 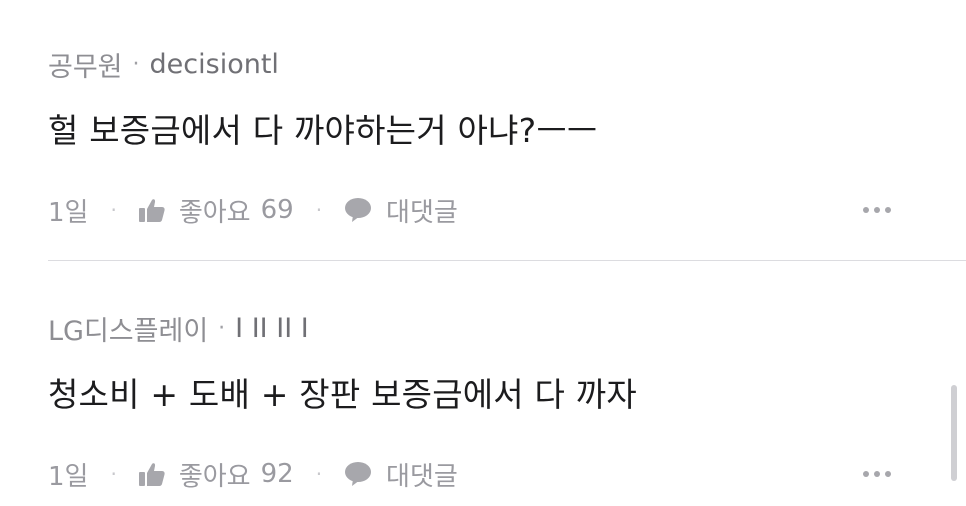 What do you see at coordinates (272, 328) in the screenshot?
I see `author-nickname: I II II I` at bounding box center [272, 328].